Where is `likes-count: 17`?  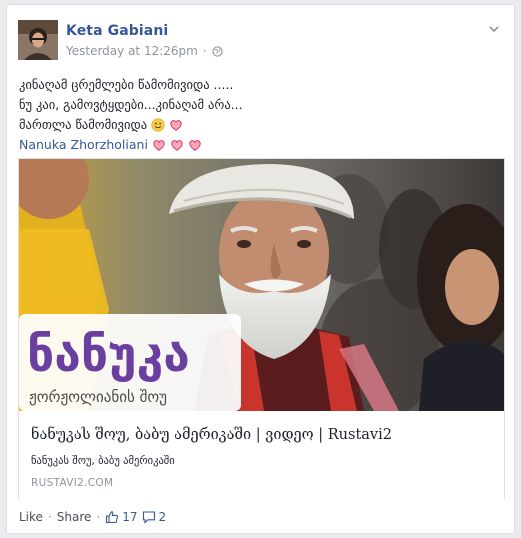 likes-count: 17 is located at coordinates (121, 517).